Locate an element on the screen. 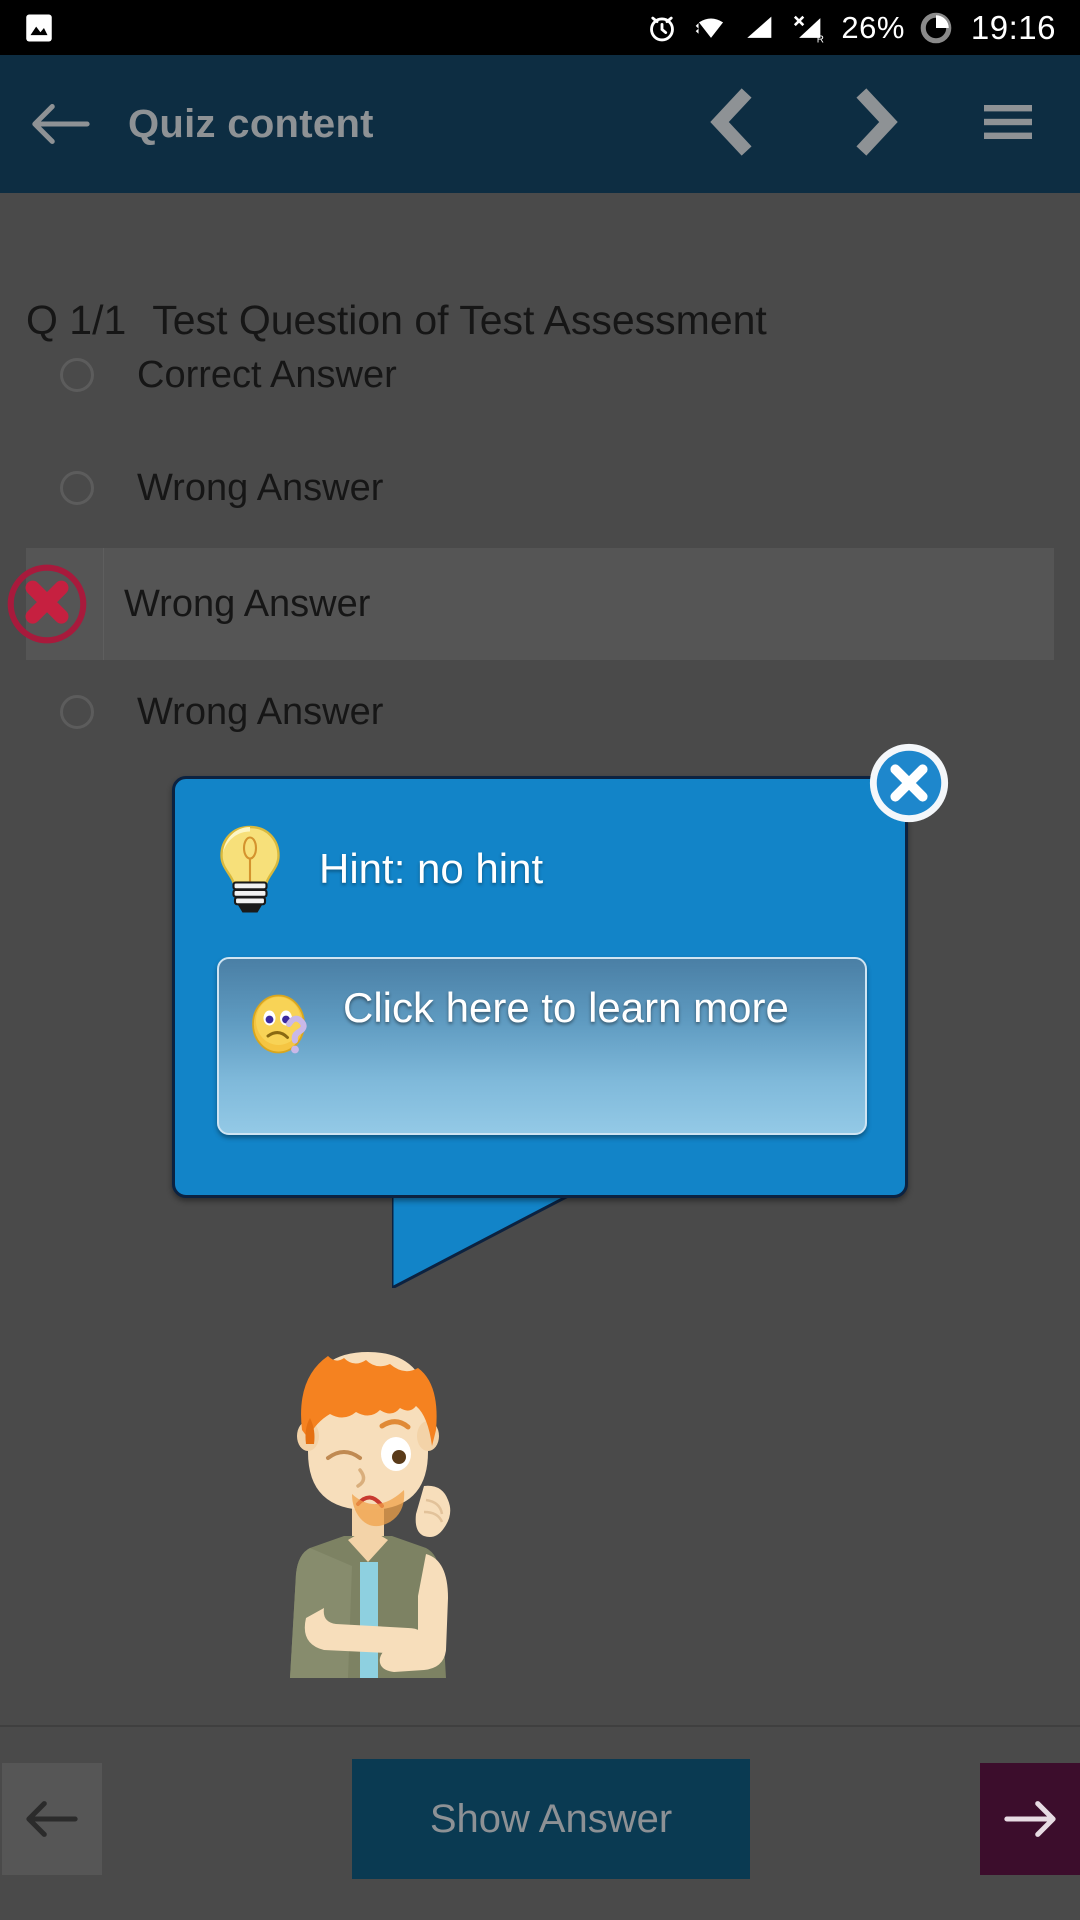  chevron-right-icon is located at coordinates (877, 121).